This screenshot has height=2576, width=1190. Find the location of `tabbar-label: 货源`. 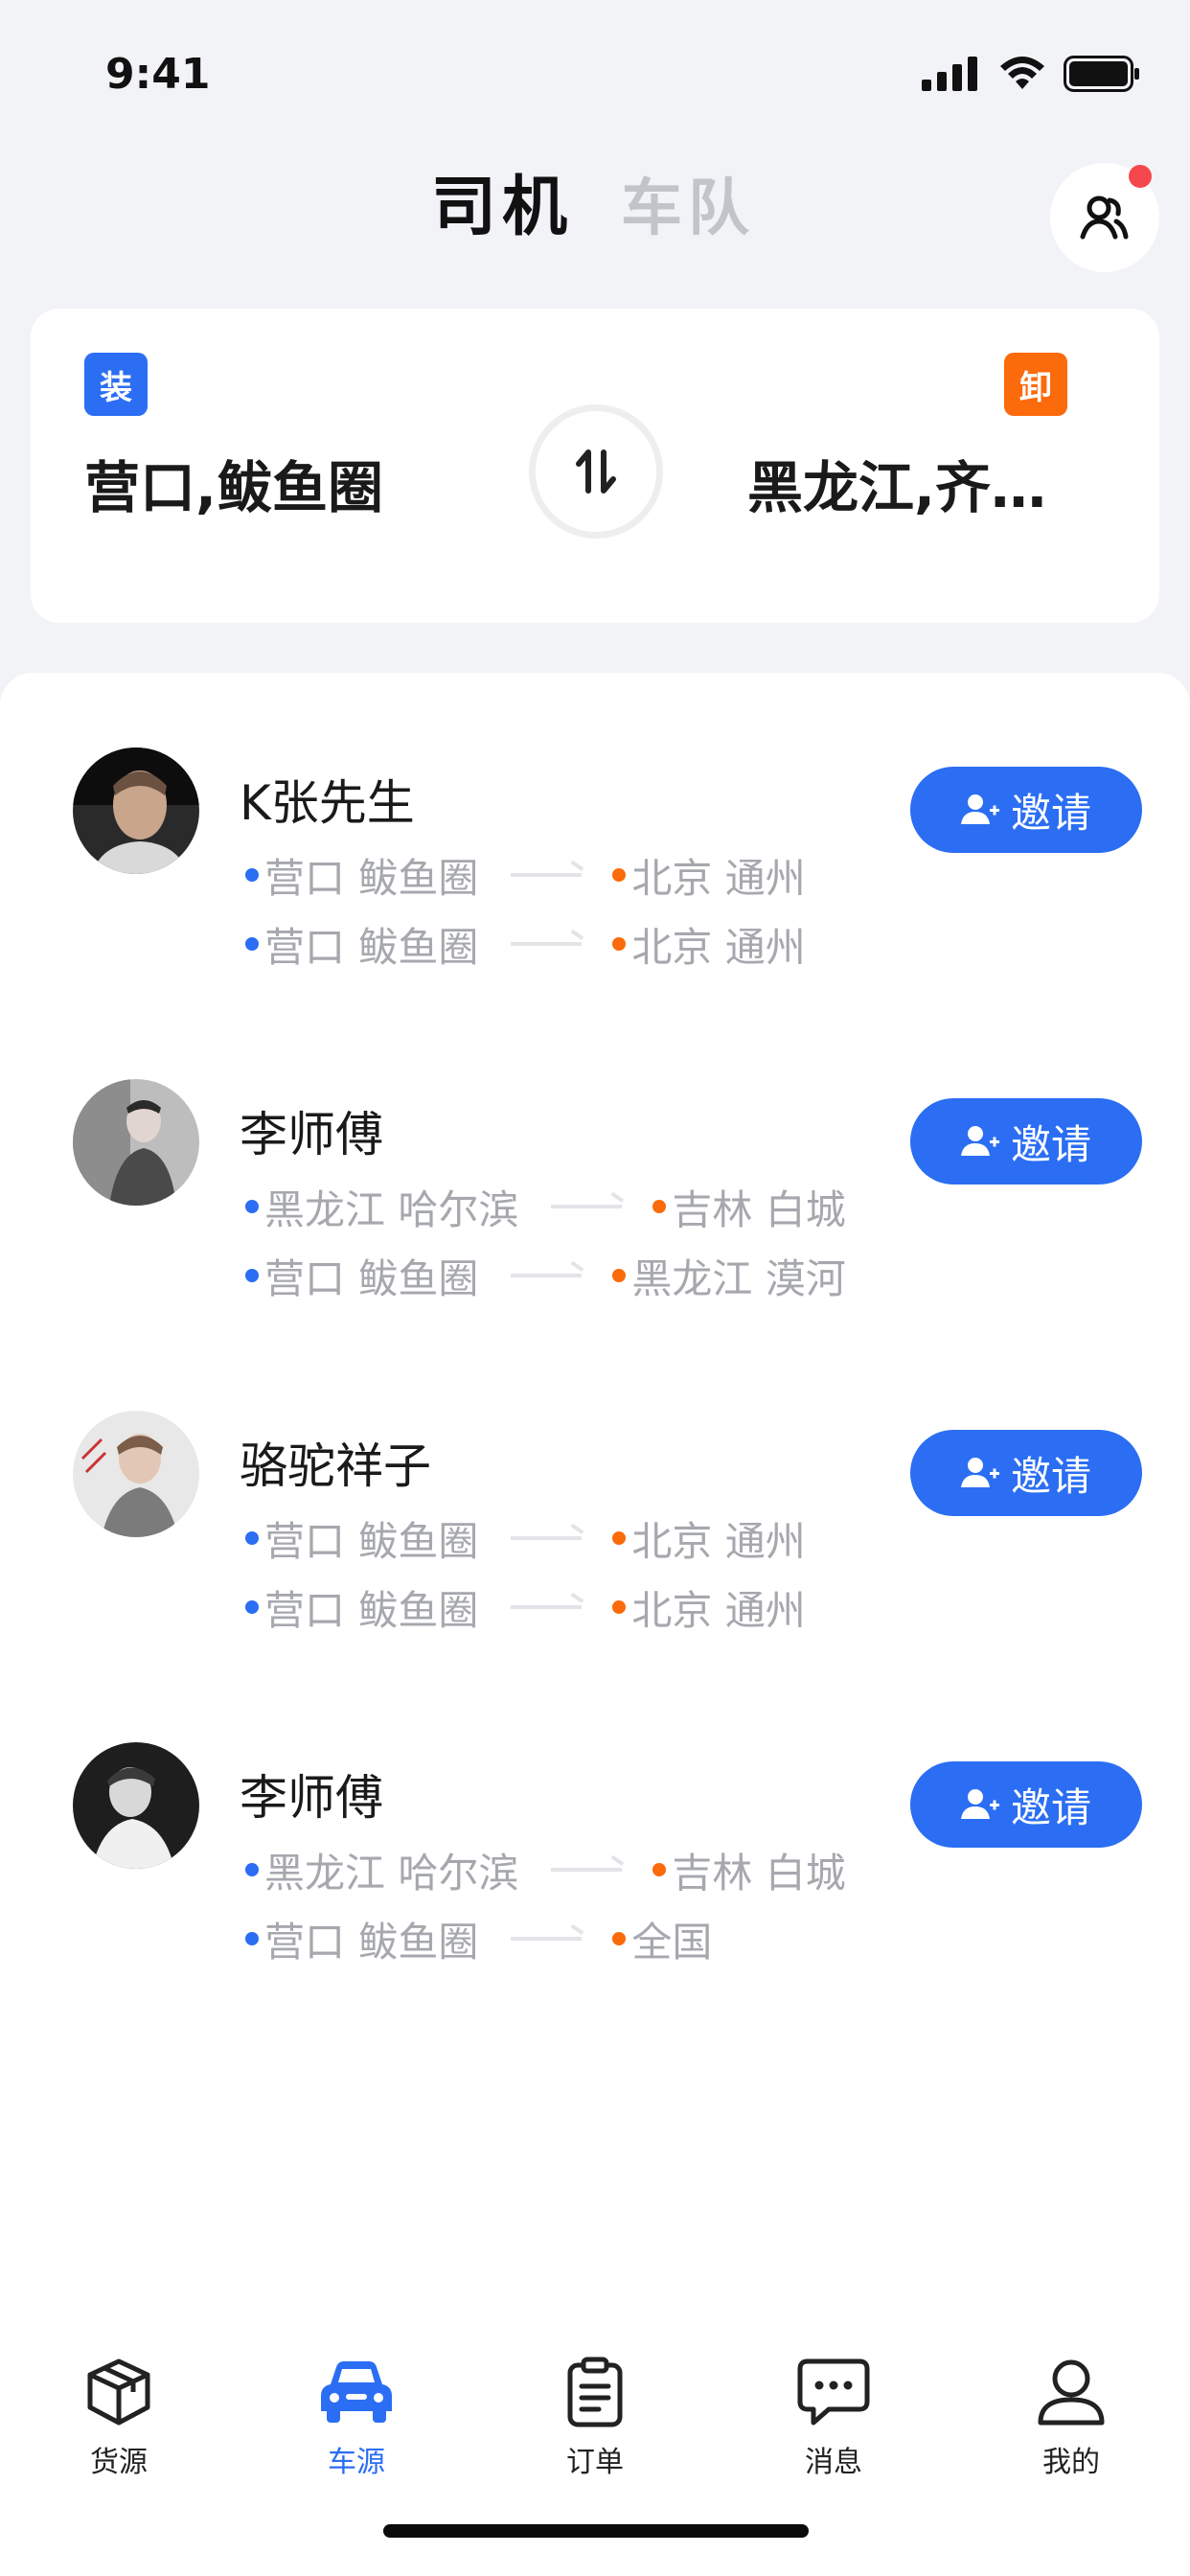

tabbar-label: 货源 is located at coordinates (119, 2463).